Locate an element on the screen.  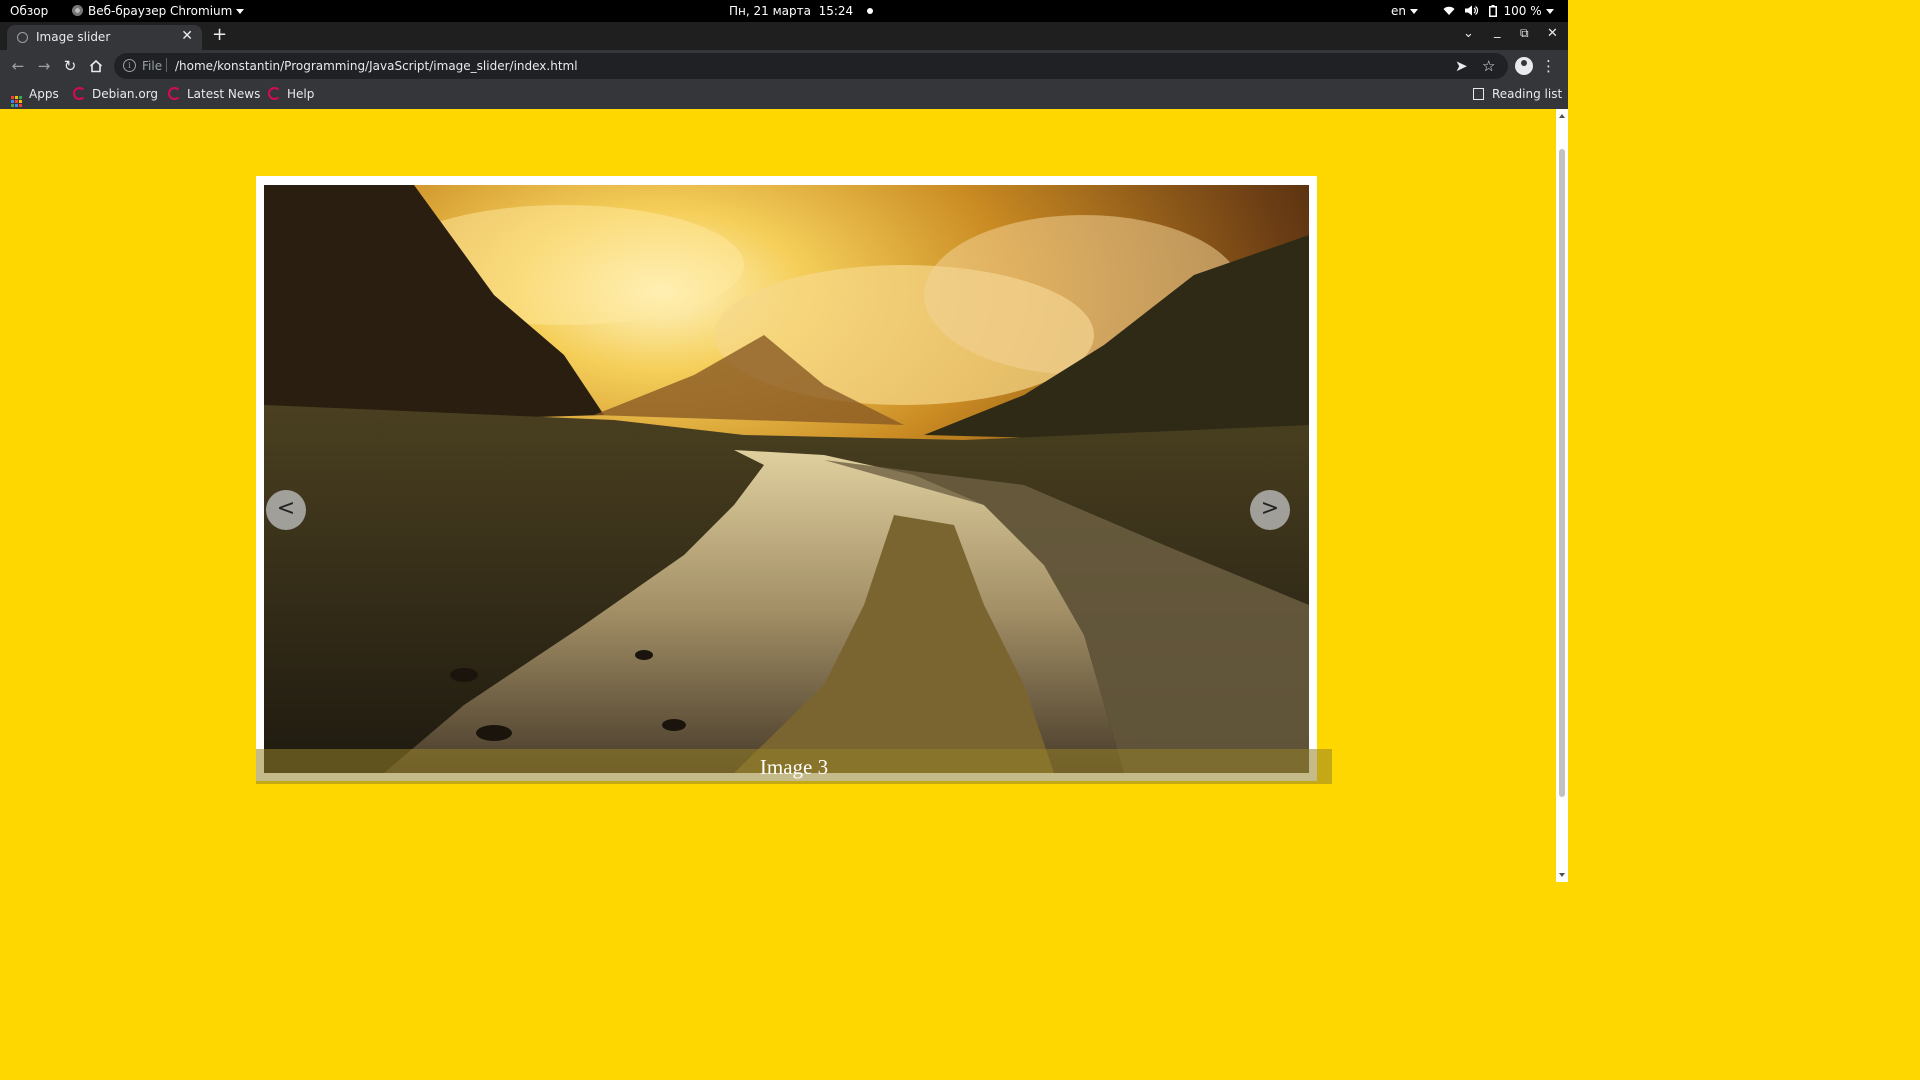
activities-button: Обзор is located at coordinates (29, 11).